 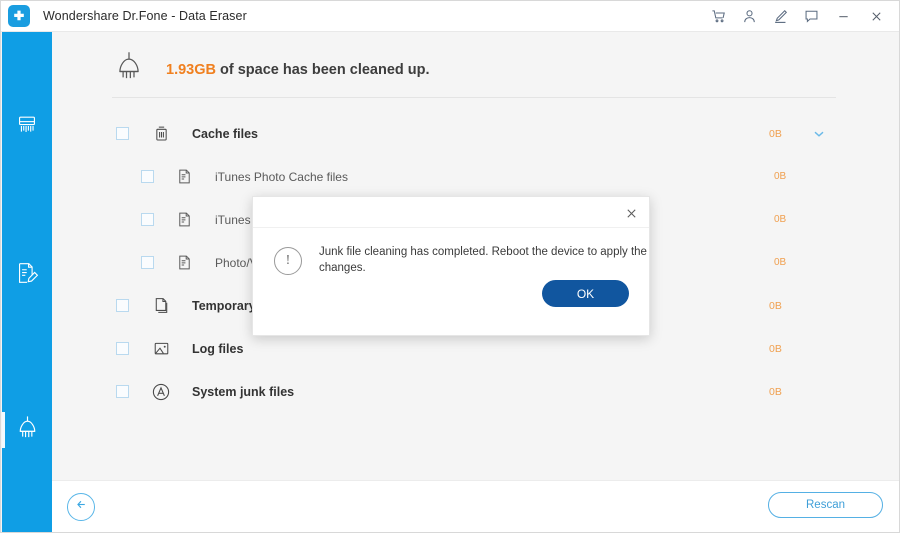 I want to click on back-button, so click(x=81, y=507).